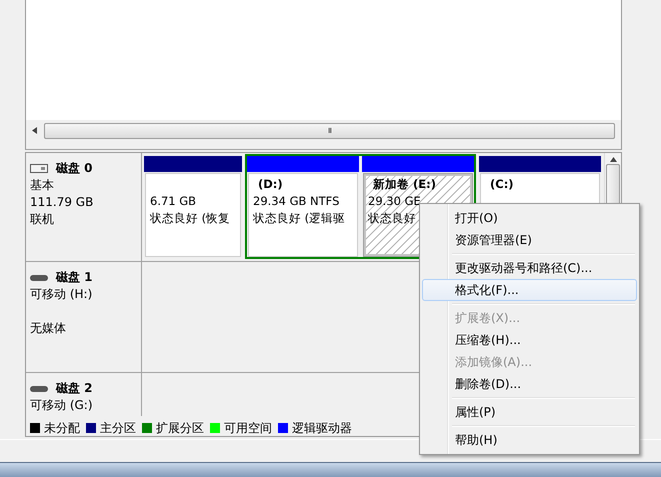 Image resolution: width=661 pixels, height=477 pixels. I want to click on partition-status: 状态良好, so click(392, 218).